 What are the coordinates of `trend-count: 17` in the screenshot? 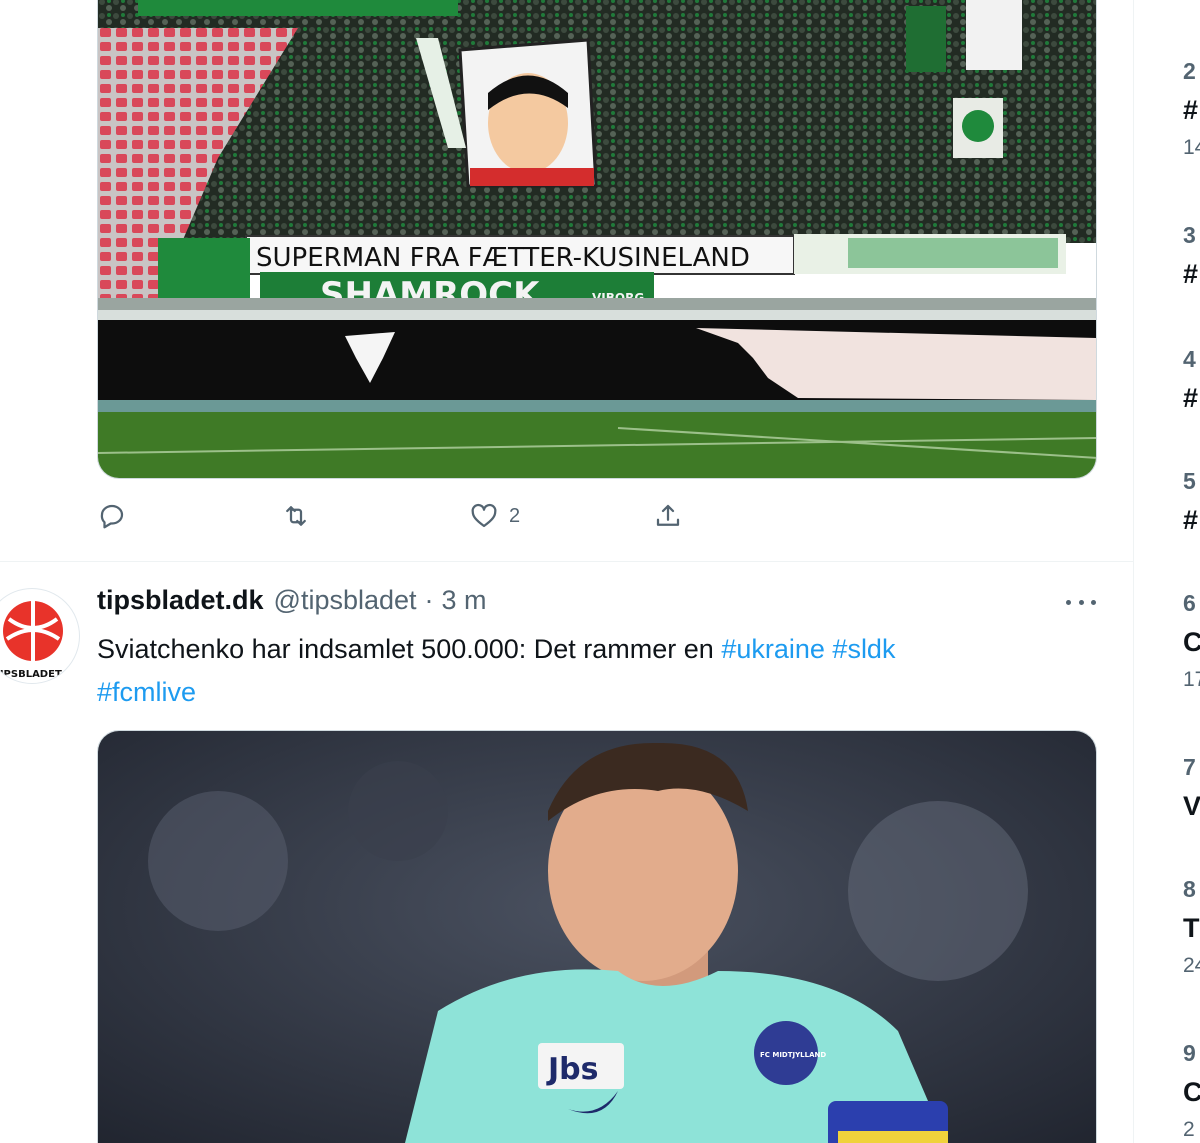 It's located at (1191, 679).